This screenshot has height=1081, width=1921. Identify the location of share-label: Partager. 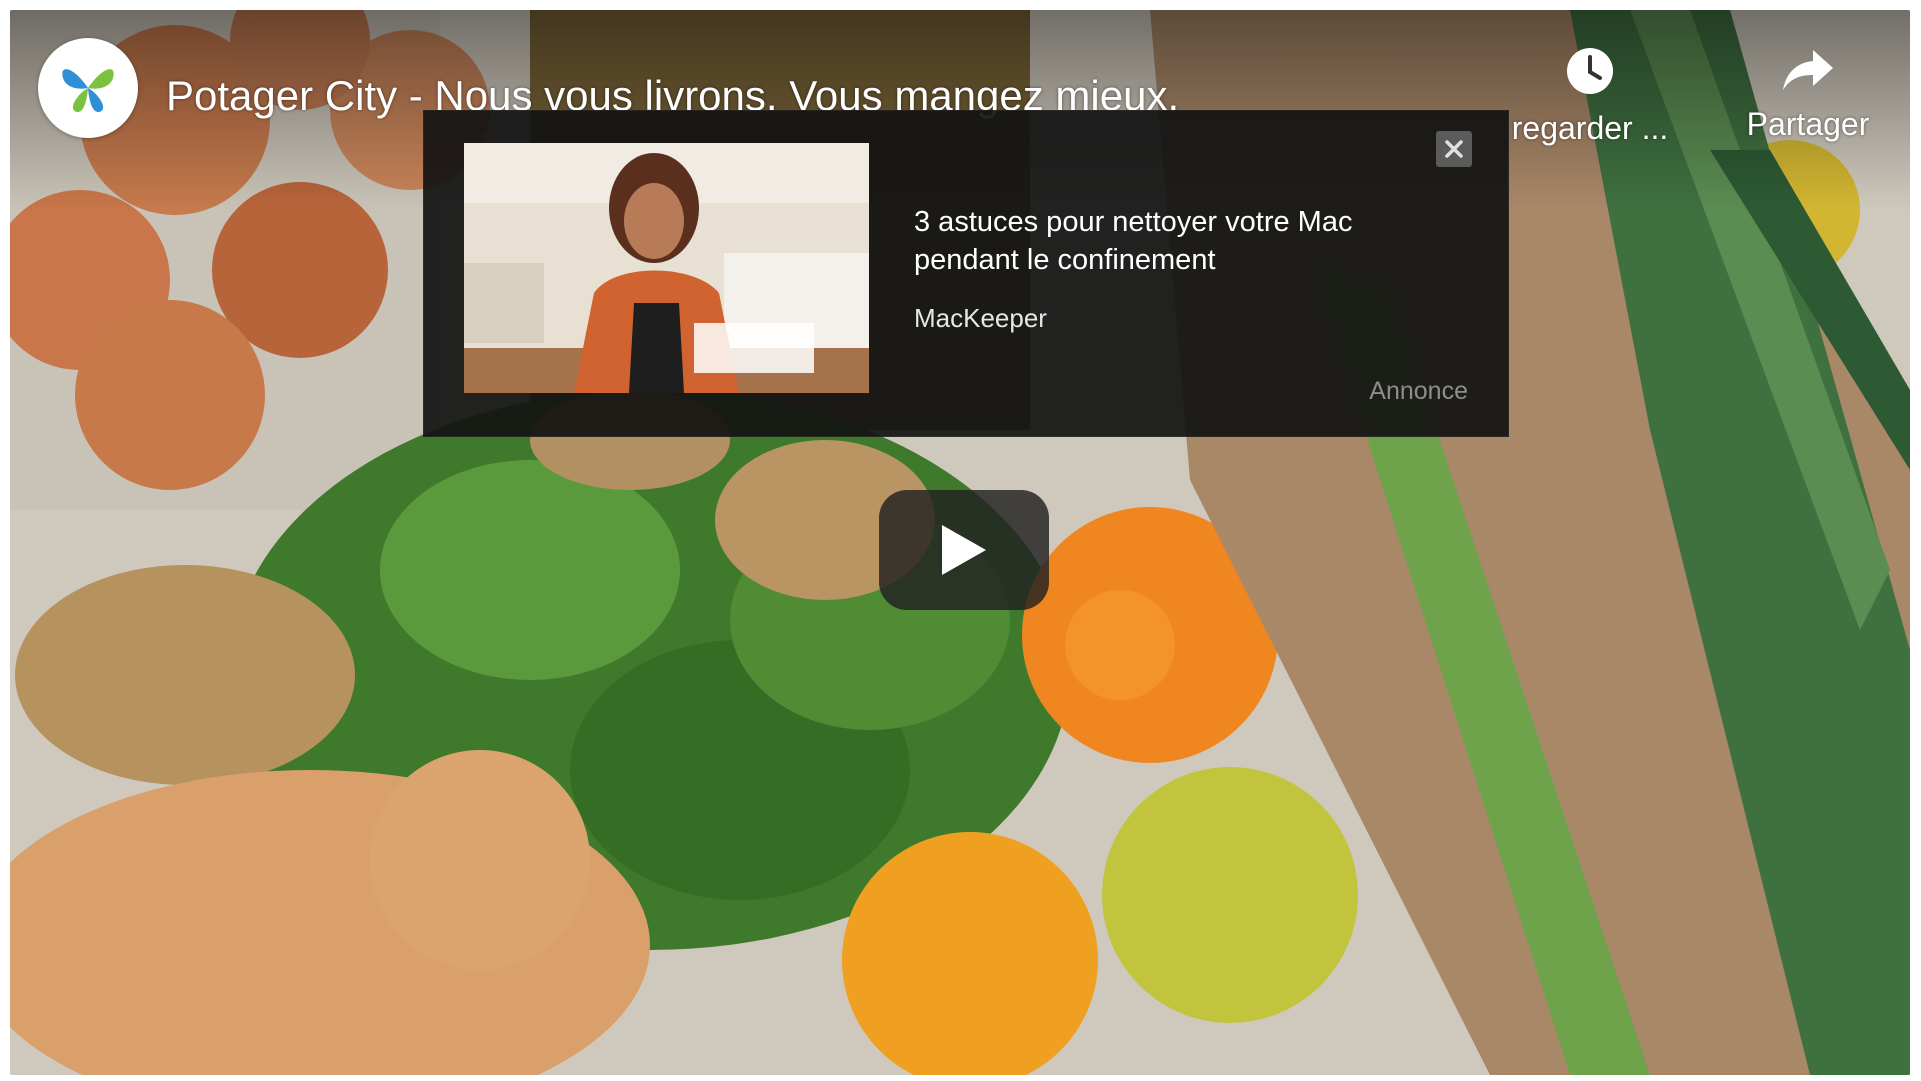
(1808, 124).